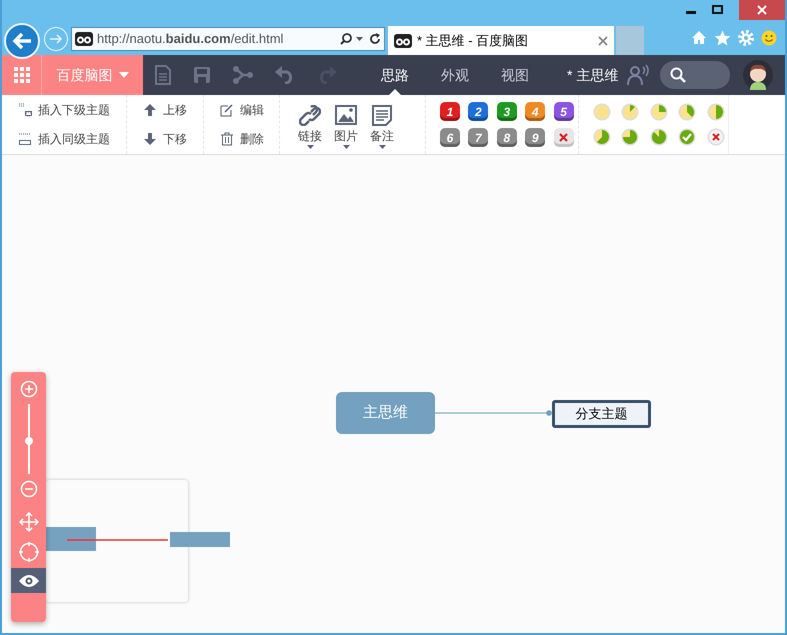  I want to click on clear-progress-icon, so click(715, 137).